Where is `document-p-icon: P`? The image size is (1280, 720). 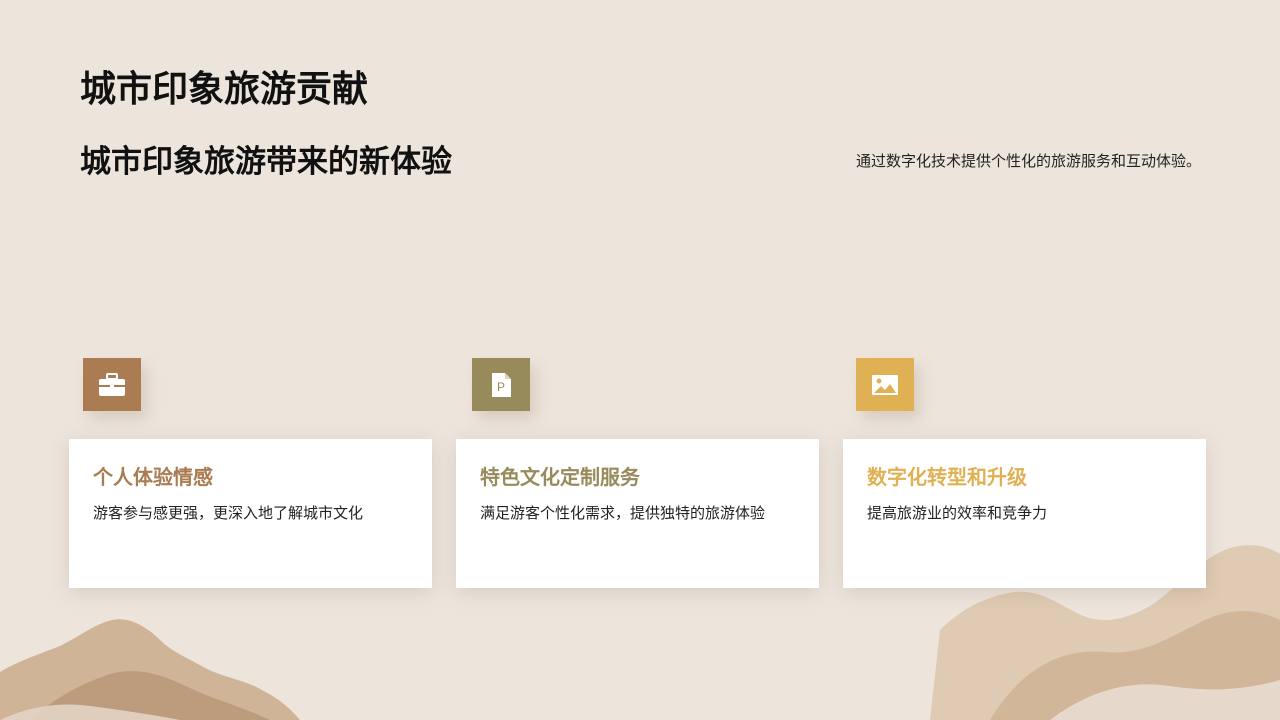
document-p-icon: P is located at coordinates (501, 384).